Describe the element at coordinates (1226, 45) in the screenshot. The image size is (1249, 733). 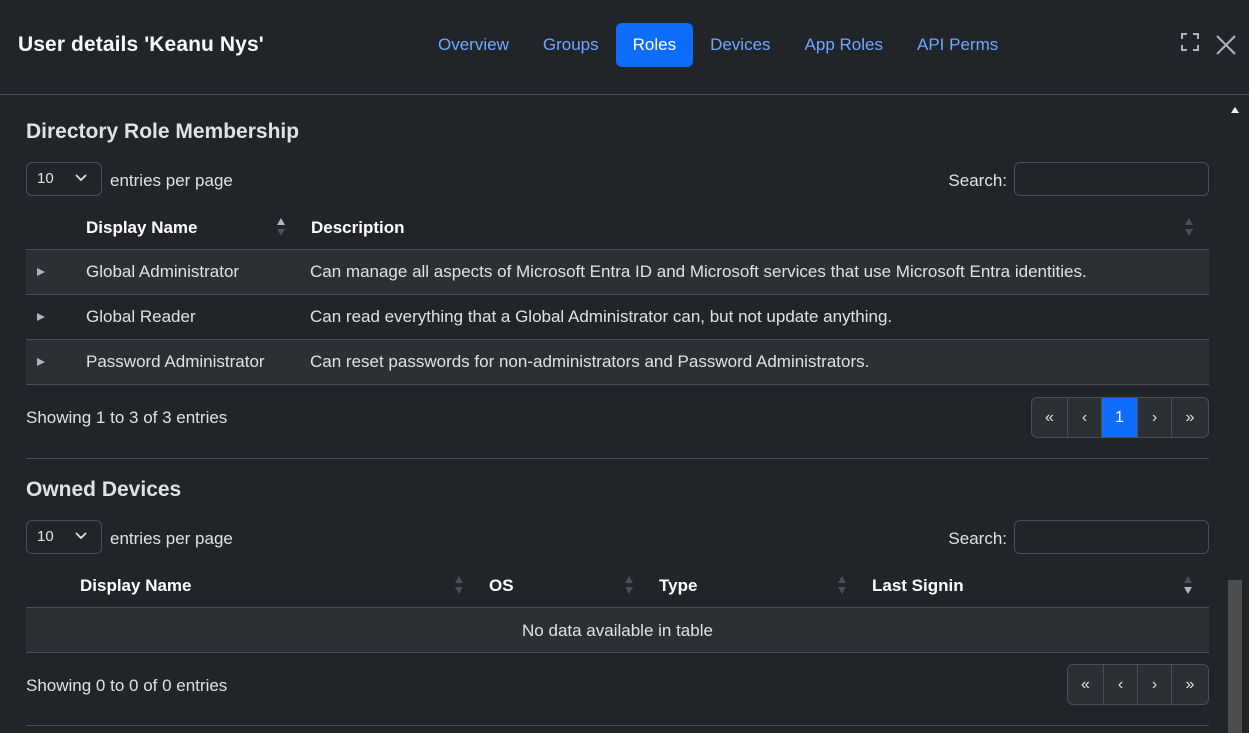
I see `close-icon` at that location.